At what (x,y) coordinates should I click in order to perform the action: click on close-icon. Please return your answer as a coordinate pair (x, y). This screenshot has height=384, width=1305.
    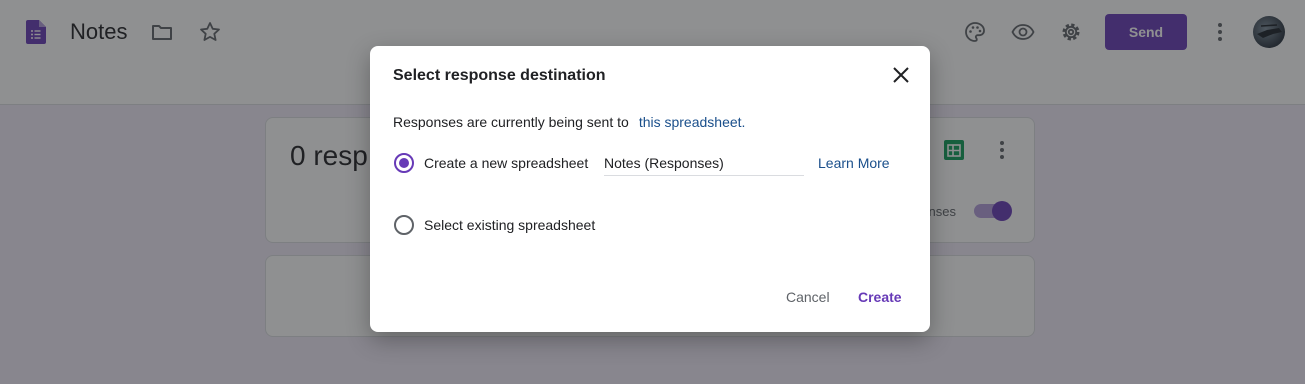
    Looking at the image, I should click on (901, 75).